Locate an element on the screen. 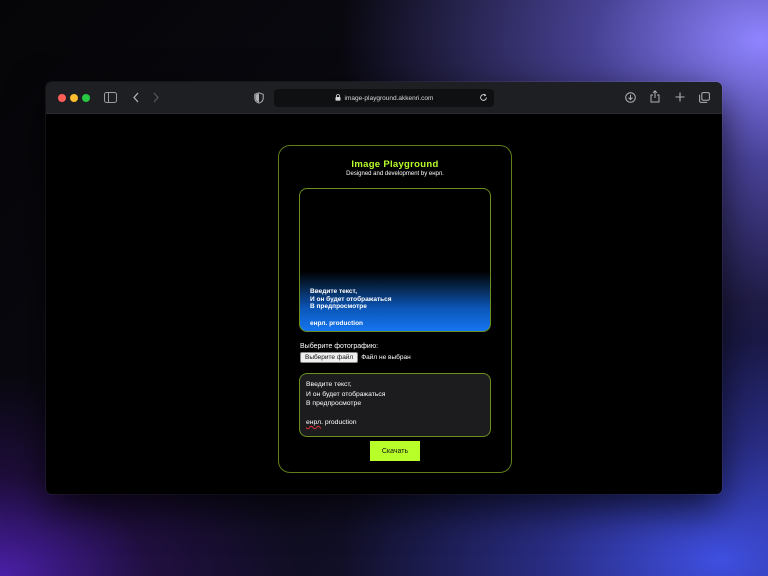  plus-icon is located at coordinates (680, 97).